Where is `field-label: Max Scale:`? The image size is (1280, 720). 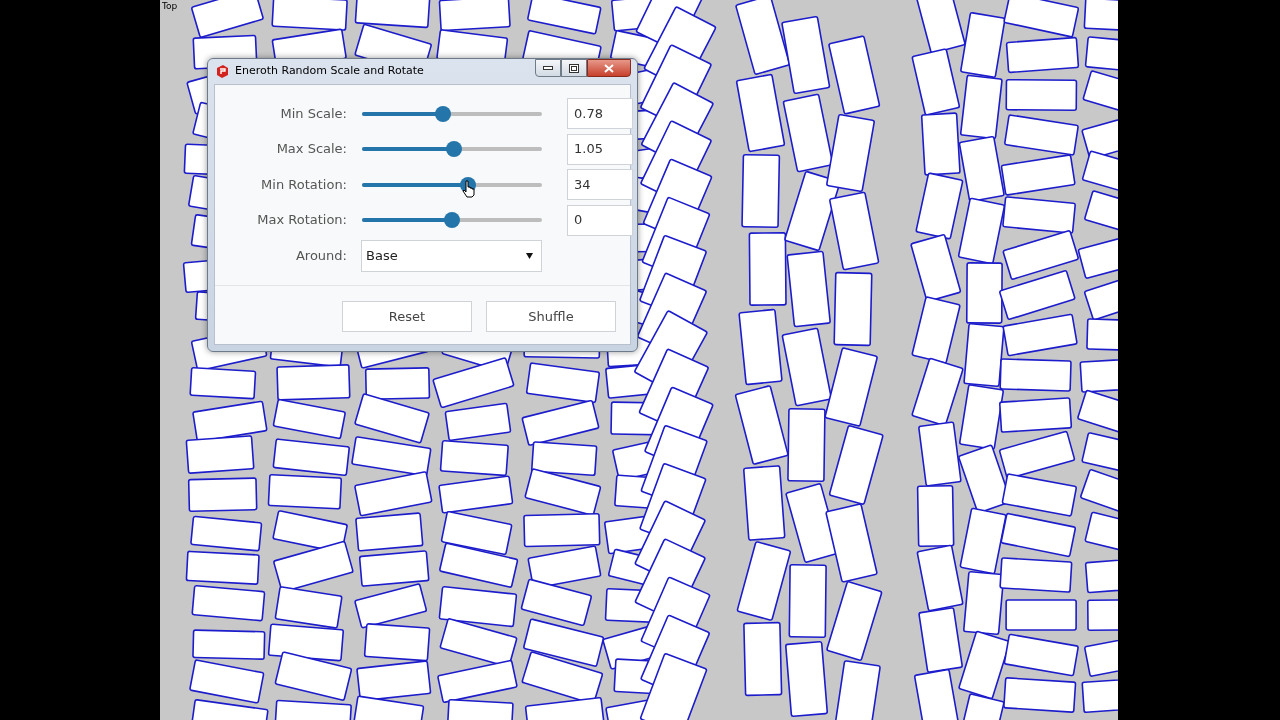
field-label: Max Scale: is located at coordinates (311, 149).